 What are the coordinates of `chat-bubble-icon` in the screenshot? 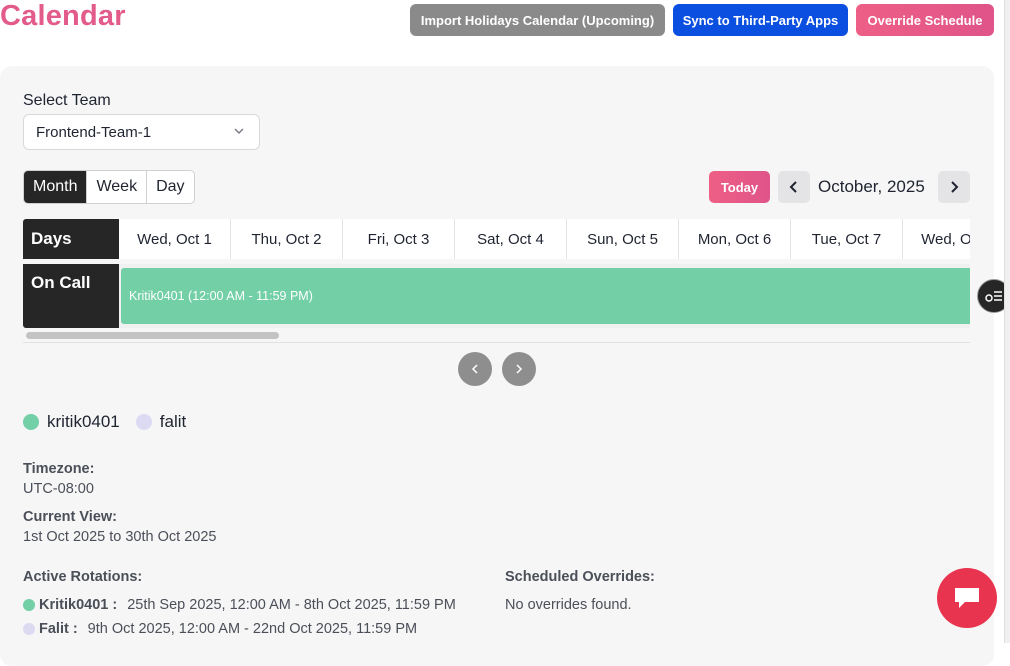 It's located at (967, 598).